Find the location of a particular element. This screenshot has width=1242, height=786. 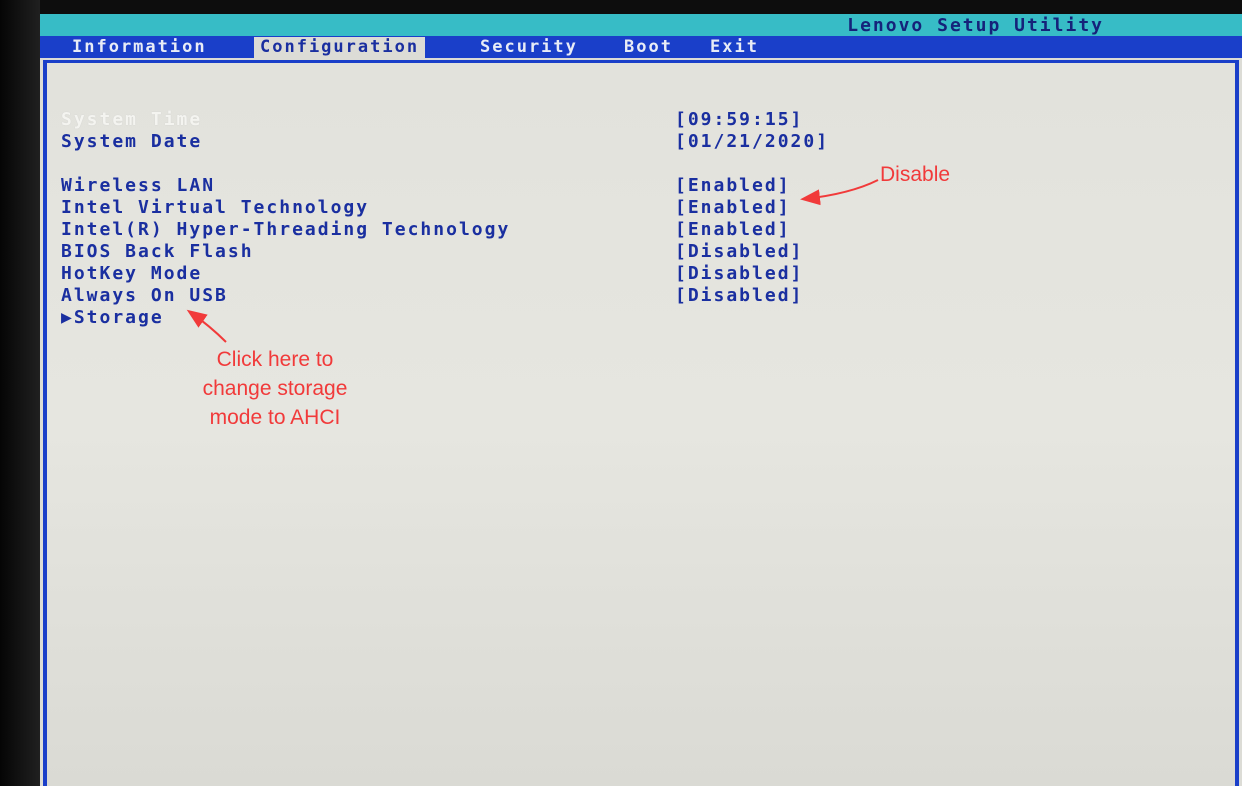

monitor-bezel-left is located at coordinates (20, 393).